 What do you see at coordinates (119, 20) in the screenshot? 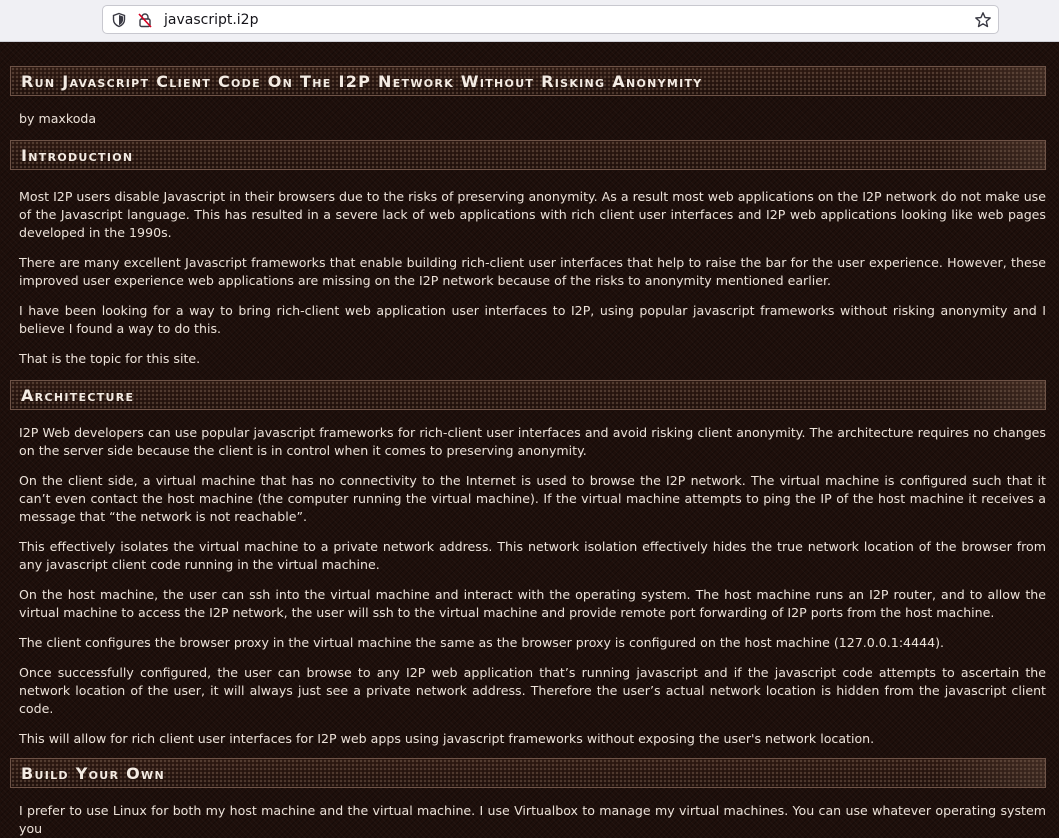
I see `shield-icon` at bounding box center [119, 20].